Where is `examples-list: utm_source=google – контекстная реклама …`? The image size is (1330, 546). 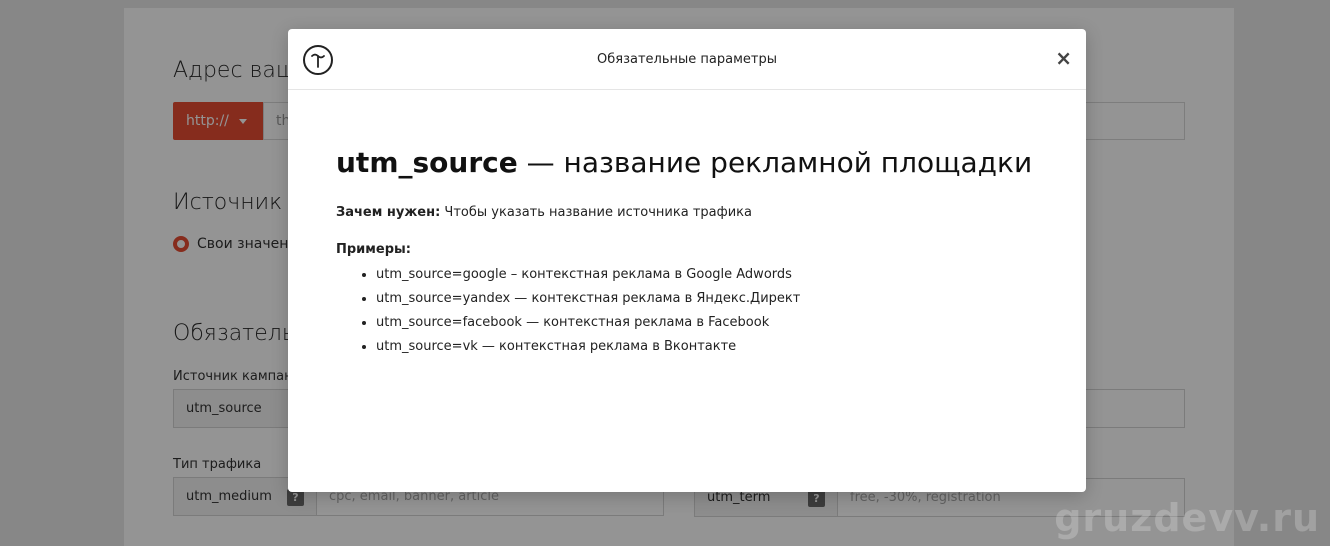
examples-list: utm_source=google – контекстная реклама … is located at coordinates (687, 311).